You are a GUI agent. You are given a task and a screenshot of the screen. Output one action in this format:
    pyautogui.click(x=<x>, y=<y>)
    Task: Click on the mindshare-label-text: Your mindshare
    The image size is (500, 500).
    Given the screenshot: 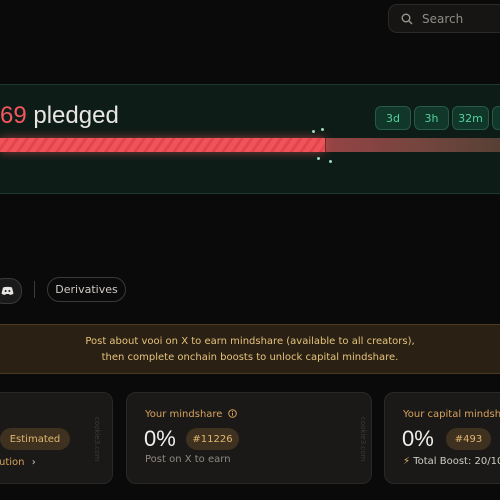 What is the action you would take?
    pyautogui.click(x=184, y=414)
    